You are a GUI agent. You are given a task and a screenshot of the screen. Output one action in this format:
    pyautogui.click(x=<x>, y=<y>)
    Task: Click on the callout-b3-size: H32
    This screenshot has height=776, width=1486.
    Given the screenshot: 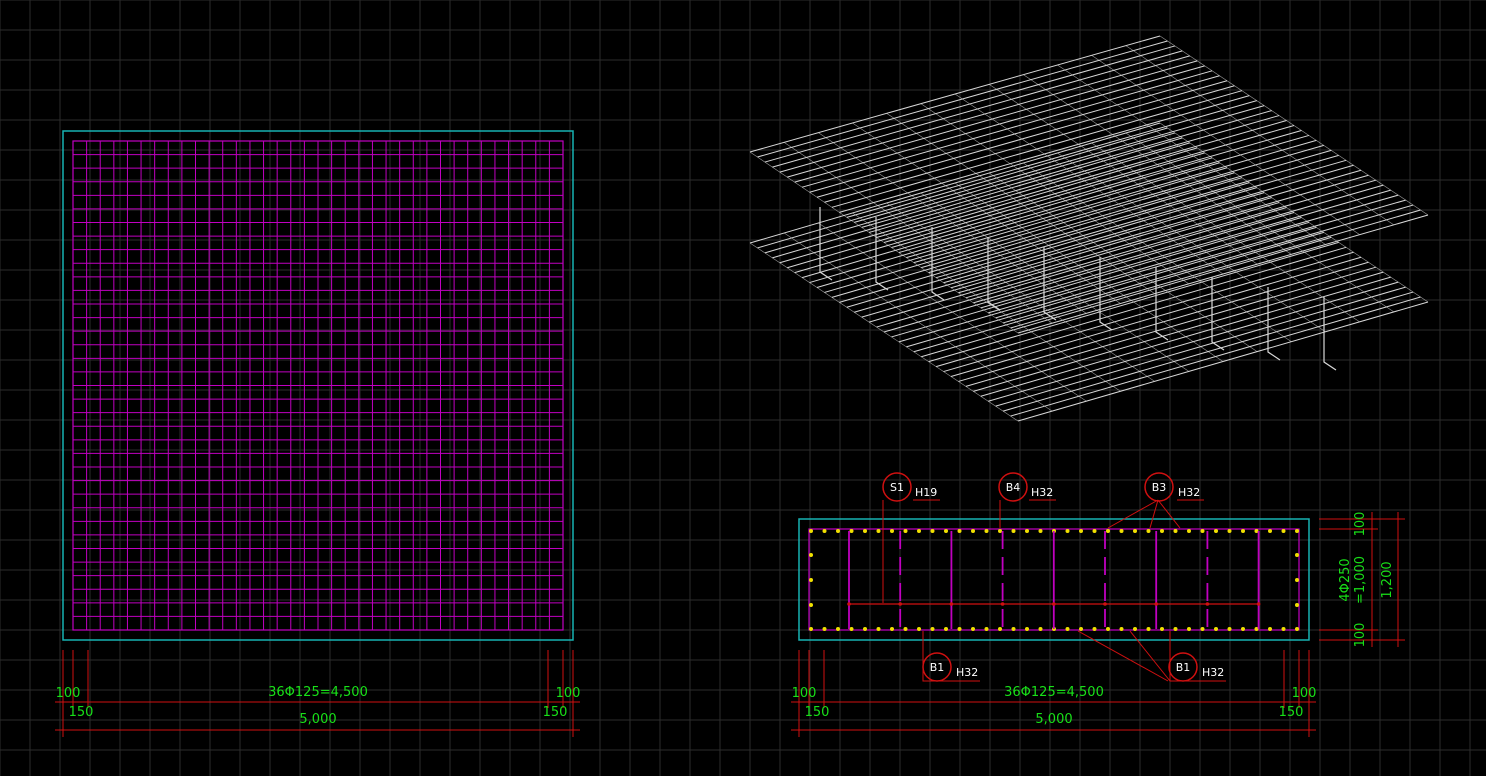 What is the action you would take?
    pyautogui.click(x=1189, y=492)
    